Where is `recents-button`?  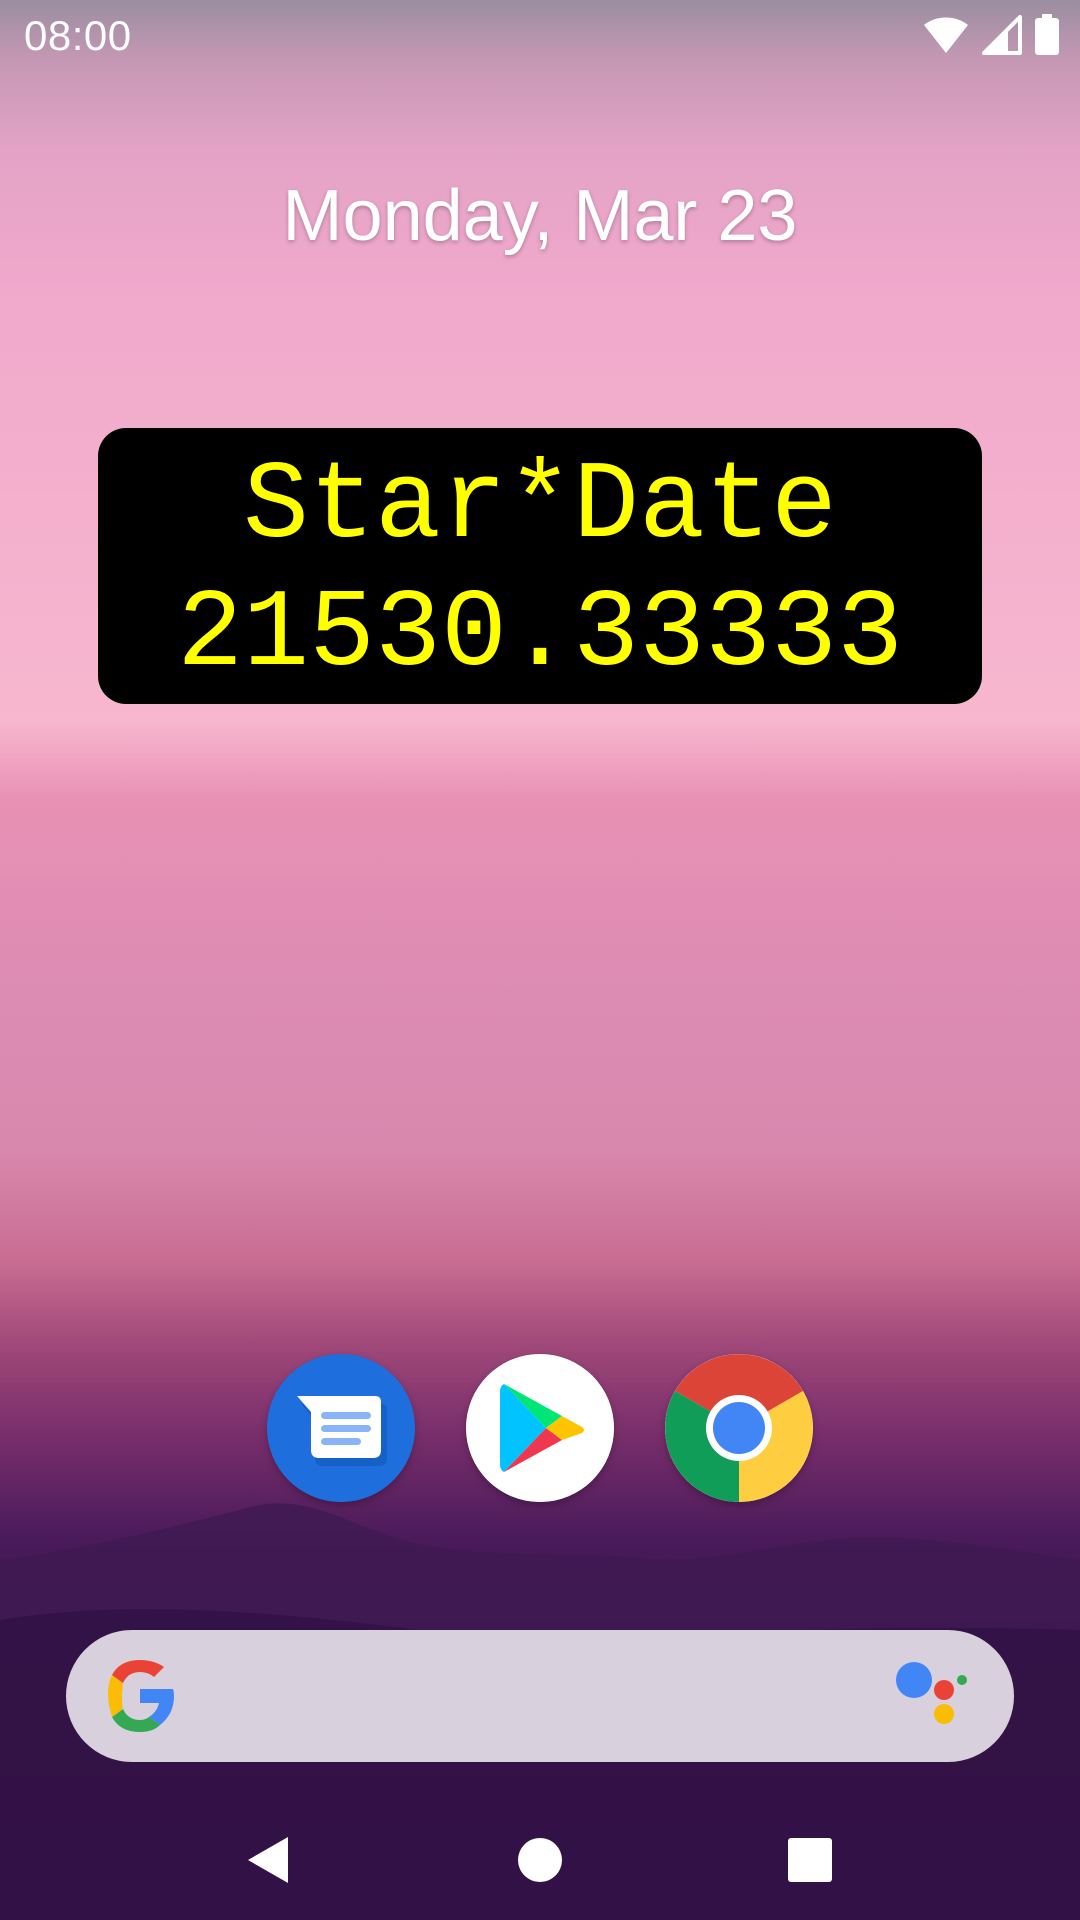
recents-button is located at coordinates (810, 1860).